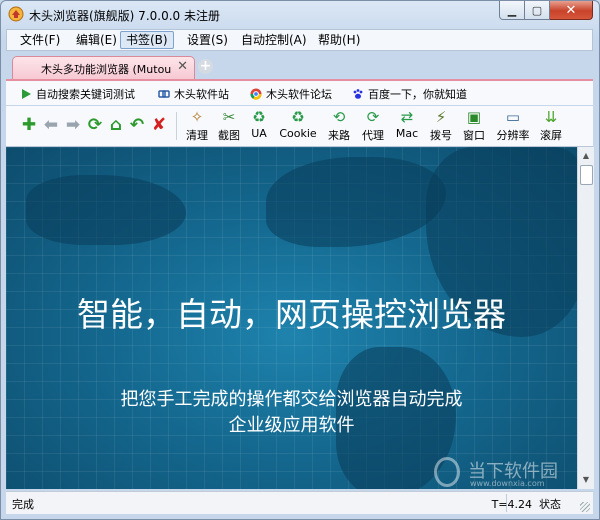  Describe the element at coordinates (585, 507) in the screenshot. I see `resize-grip-icon` at that location.